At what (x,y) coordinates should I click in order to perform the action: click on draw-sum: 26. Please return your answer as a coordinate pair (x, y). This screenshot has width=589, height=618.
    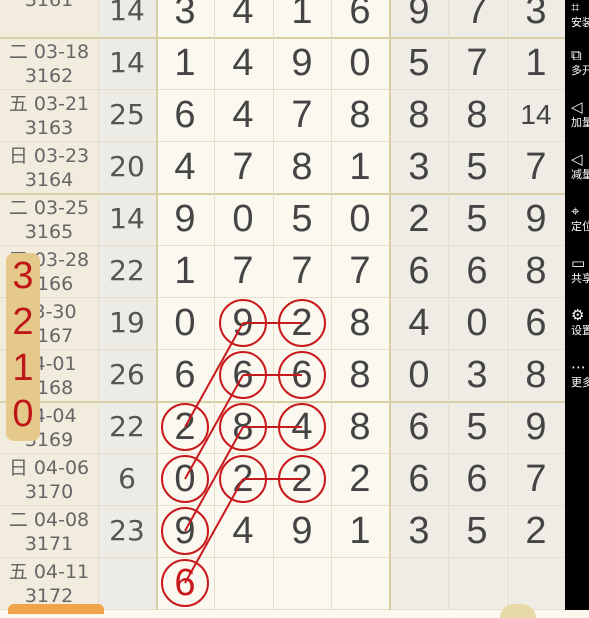
    Looking at the image, I should click on (127, 375).